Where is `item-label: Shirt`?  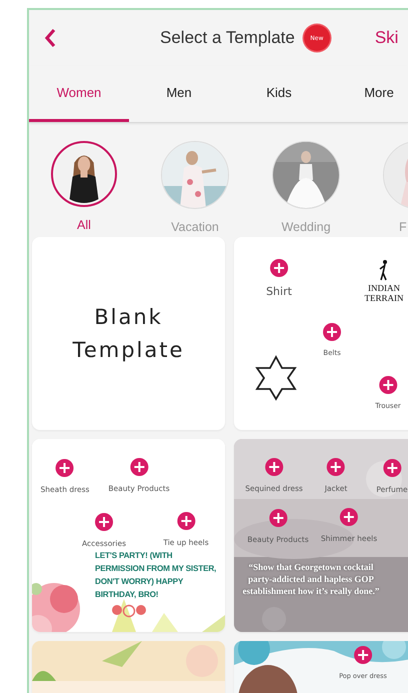 item-label: Shirt is located at coordinates (279, 291).